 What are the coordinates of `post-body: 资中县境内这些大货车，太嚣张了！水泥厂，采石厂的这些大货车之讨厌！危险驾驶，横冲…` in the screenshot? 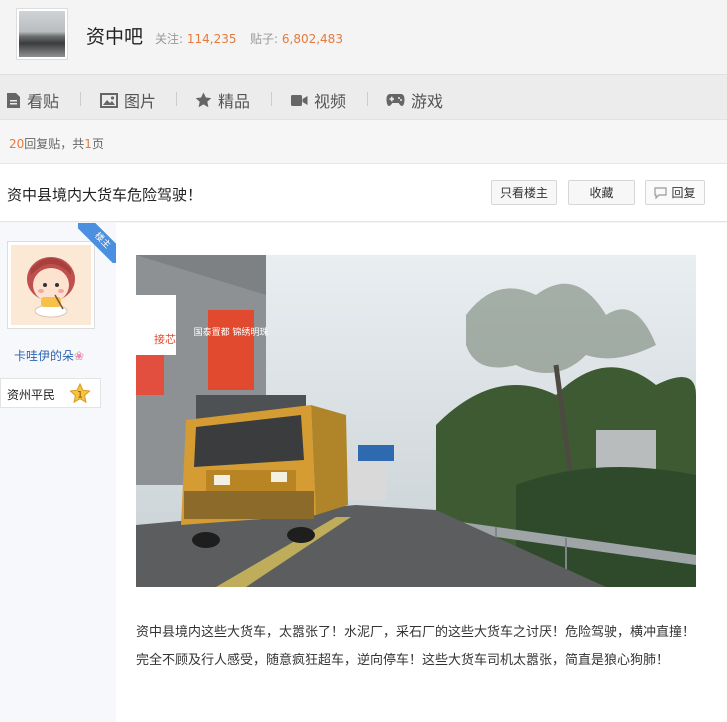 It's located at (416, 646).